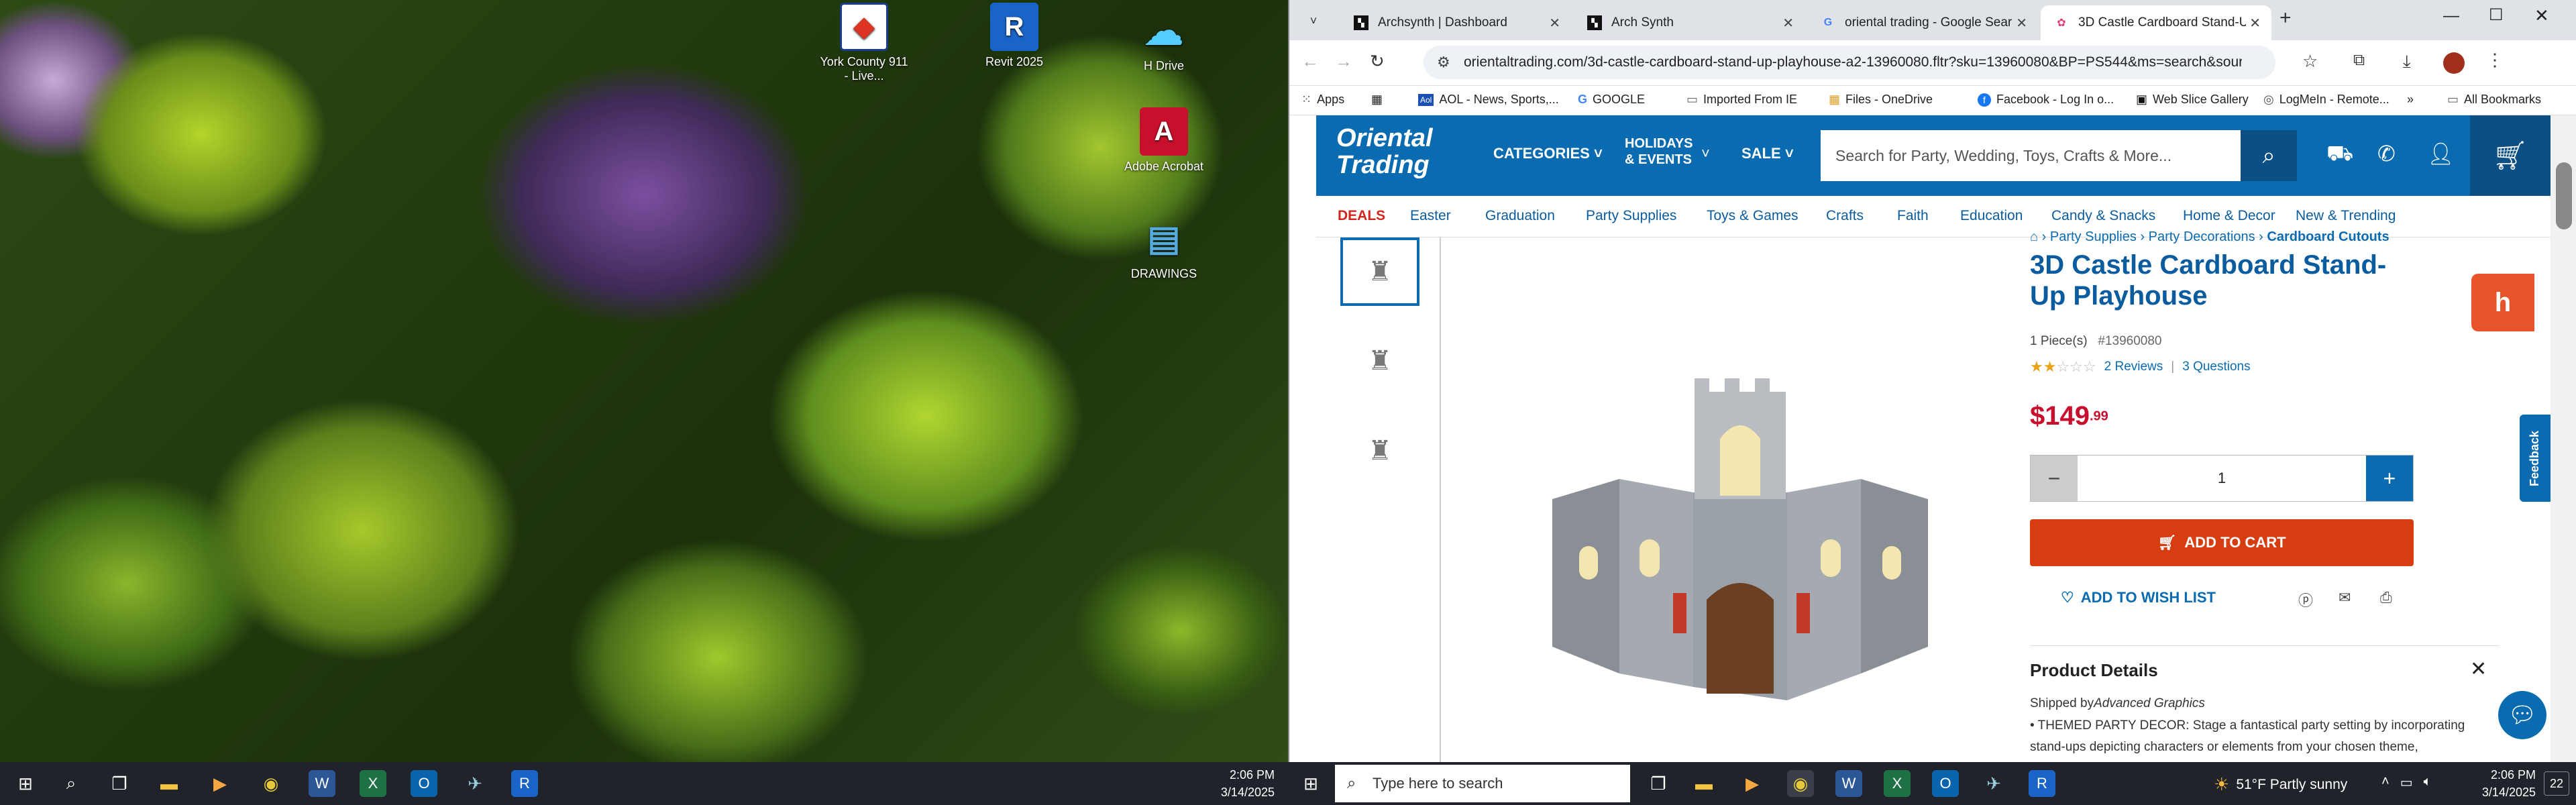  What do you see at coordinates (475, 783) in the screenshot?
I see `app-icon: ✈` at bounding box center [475, 783].